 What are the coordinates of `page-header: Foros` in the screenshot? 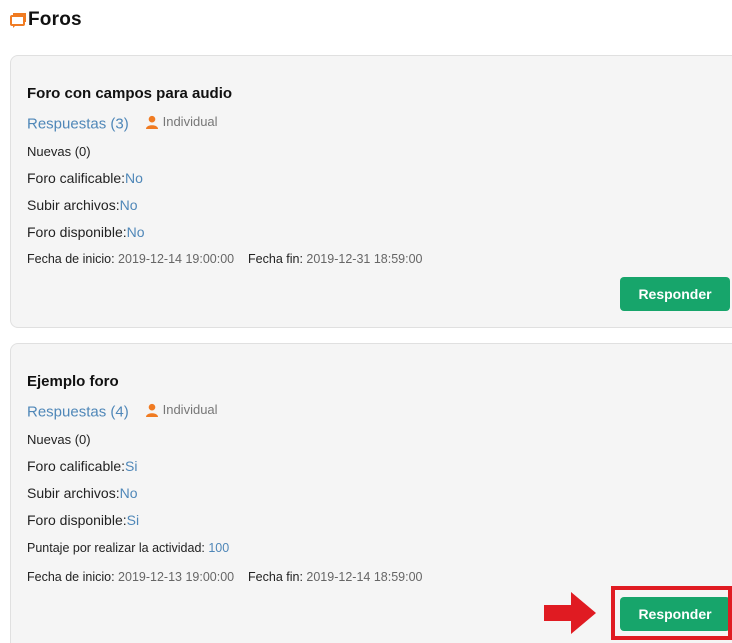 It's located at (46, 20).